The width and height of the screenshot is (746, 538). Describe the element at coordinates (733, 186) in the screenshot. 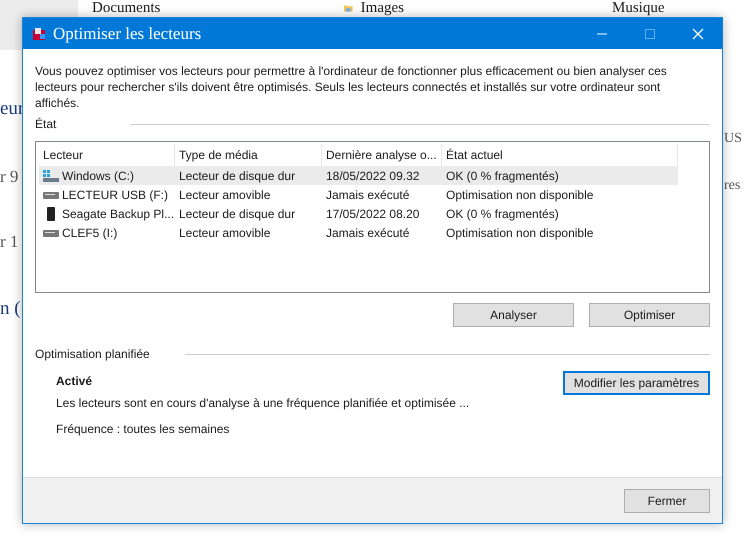

I see `background-text: res` at that location.